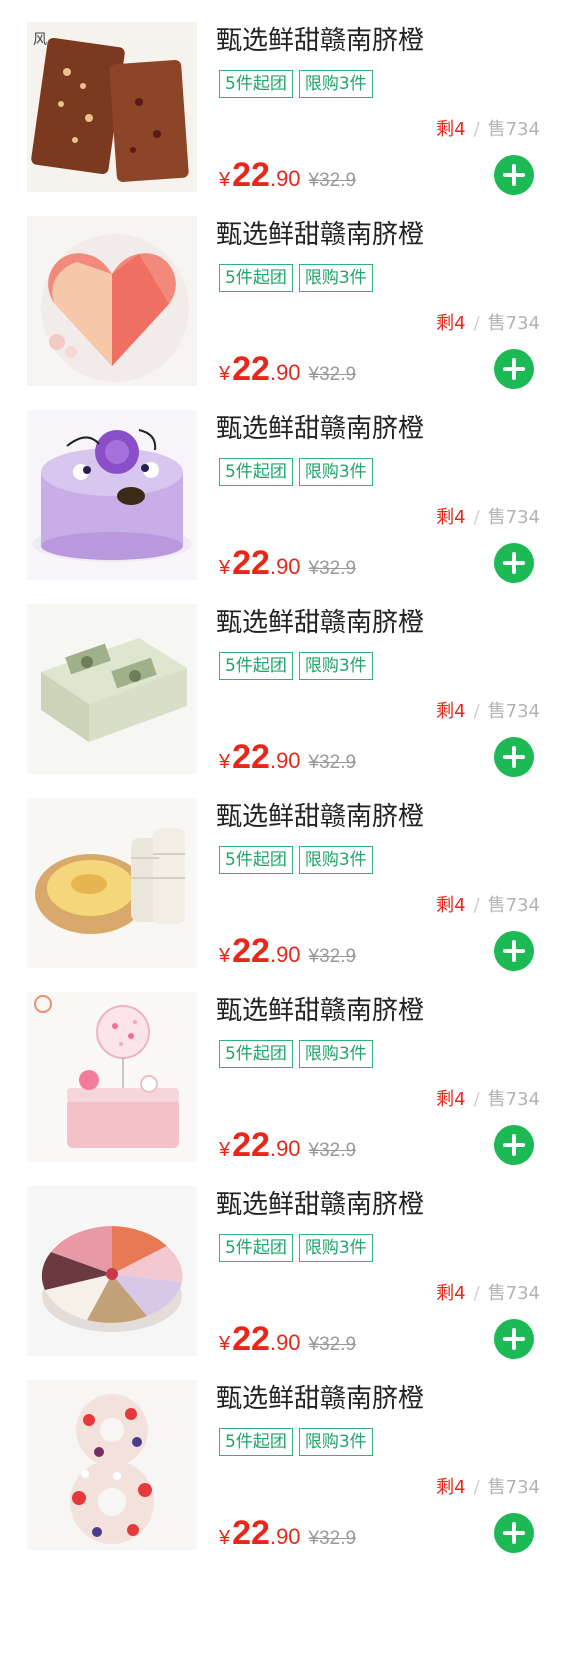 This screenshot has height=1654, width=570. I want to click on money-cake-icon, so click(112, 689).